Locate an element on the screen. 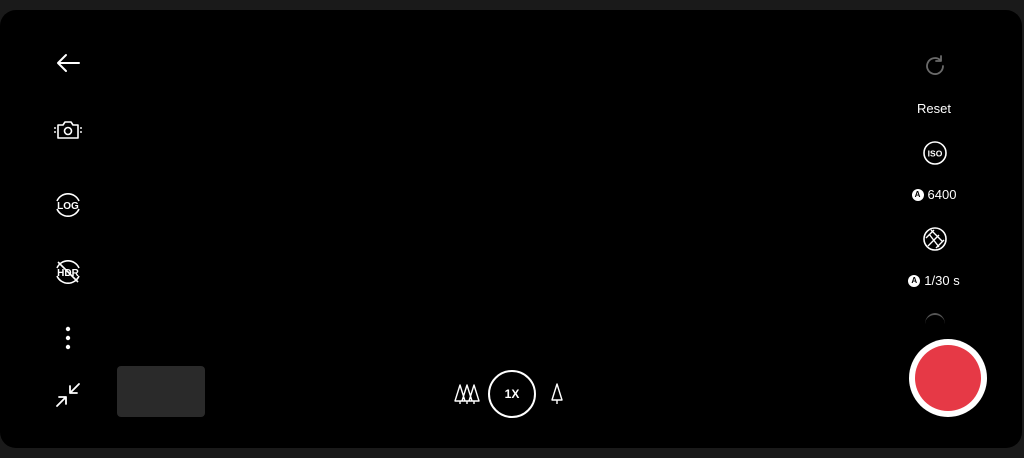 The image size is (1024, 458). minimize-icon is located at coordinates (68, 395).